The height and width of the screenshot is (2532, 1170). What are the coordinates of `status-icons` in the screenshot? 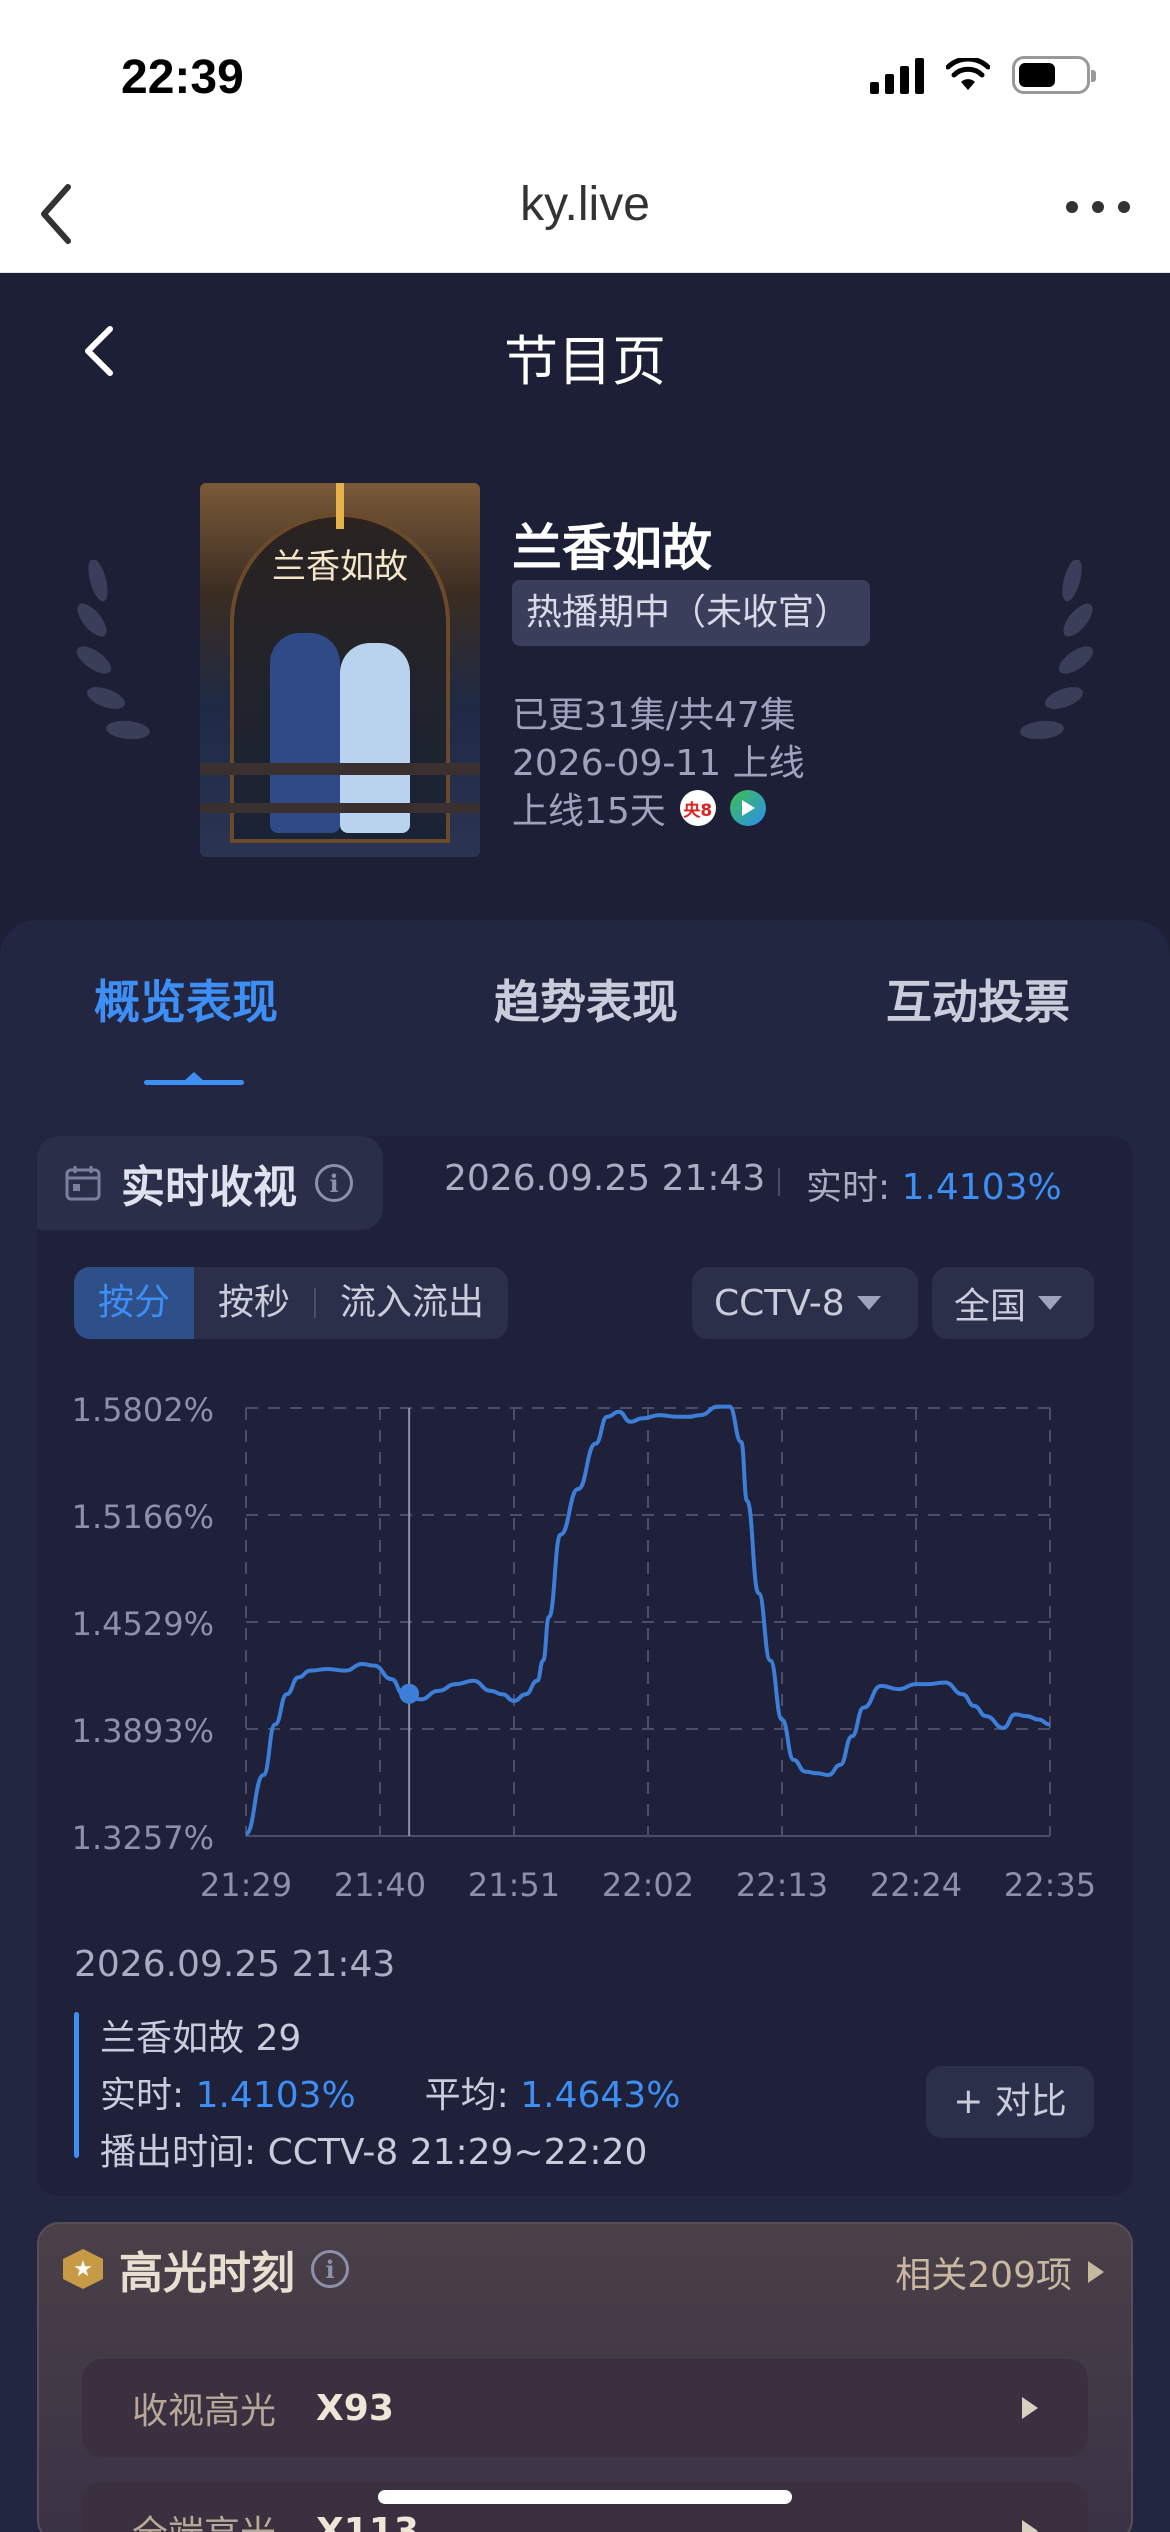 It's located at (983, 75).